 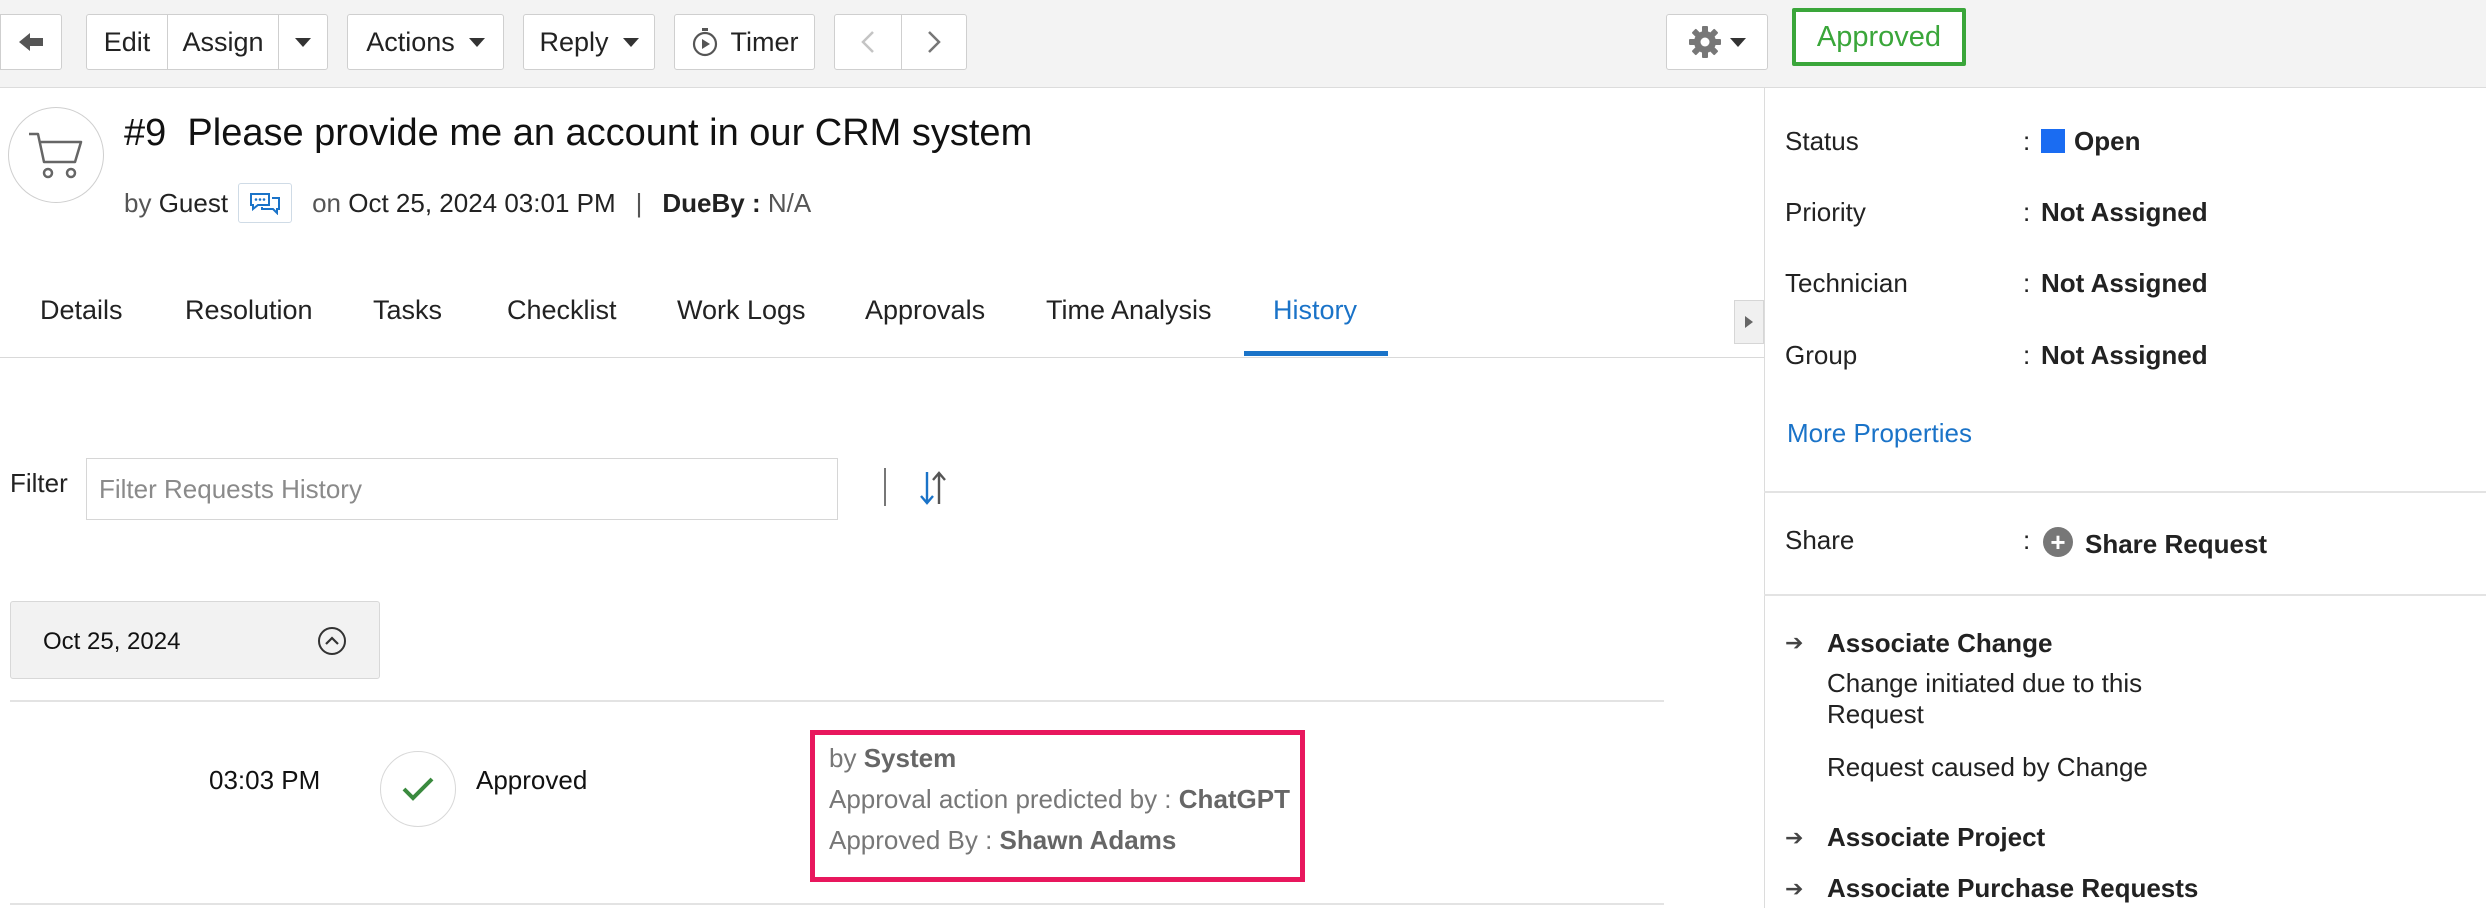 What do you see at coordinates (112, 641) in the screenshot?
I see `history-date: Oct 25, 2024` at bounding box center [112, 641].